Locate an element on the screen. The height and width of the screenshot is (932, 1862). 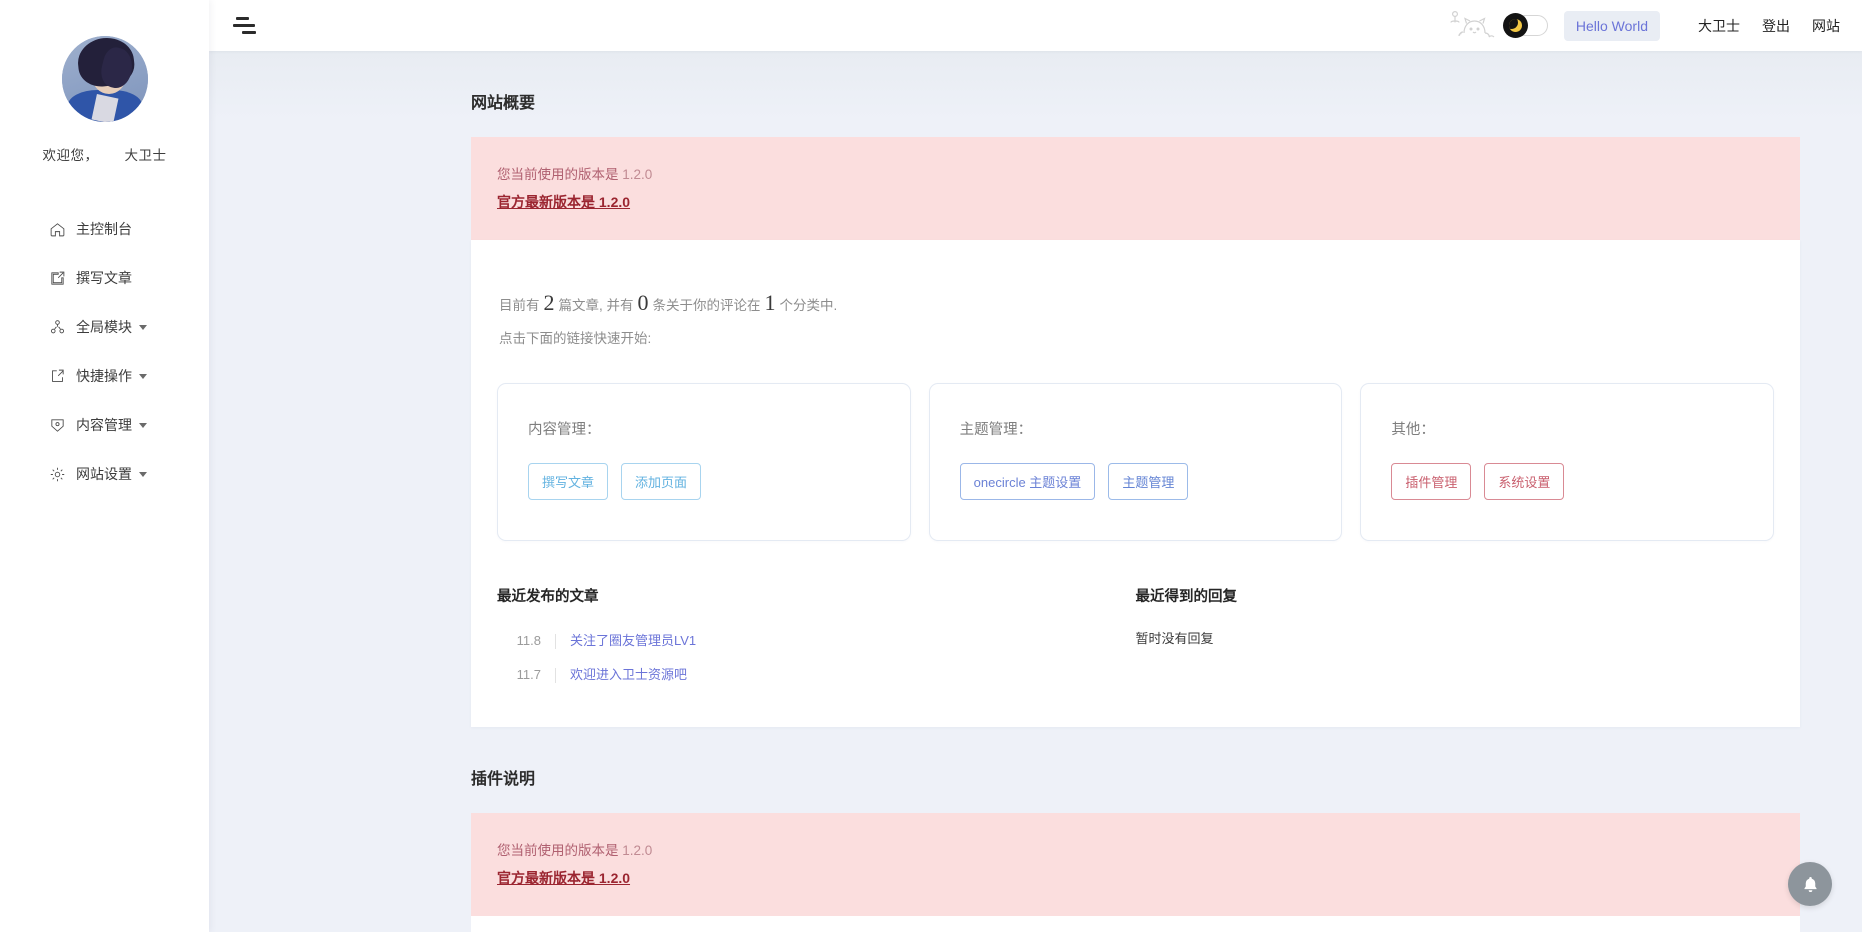
avatar-container is located at coordinates (104, 61).